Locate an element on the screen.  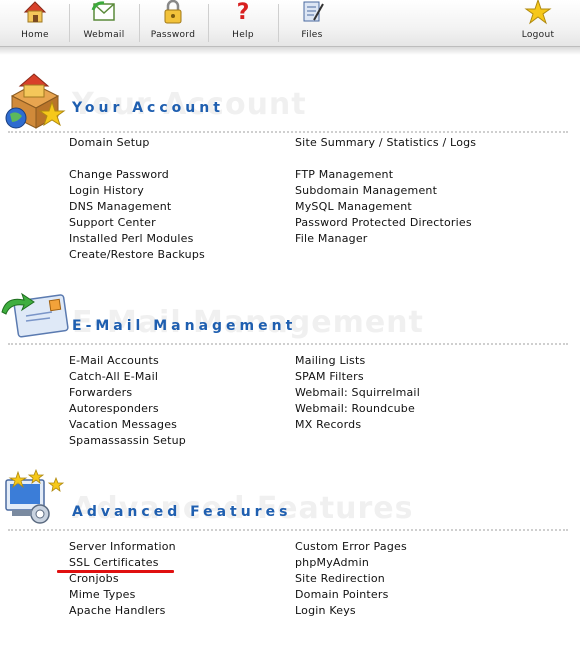
logout-button: Logout is located at coordinates (538, 23).